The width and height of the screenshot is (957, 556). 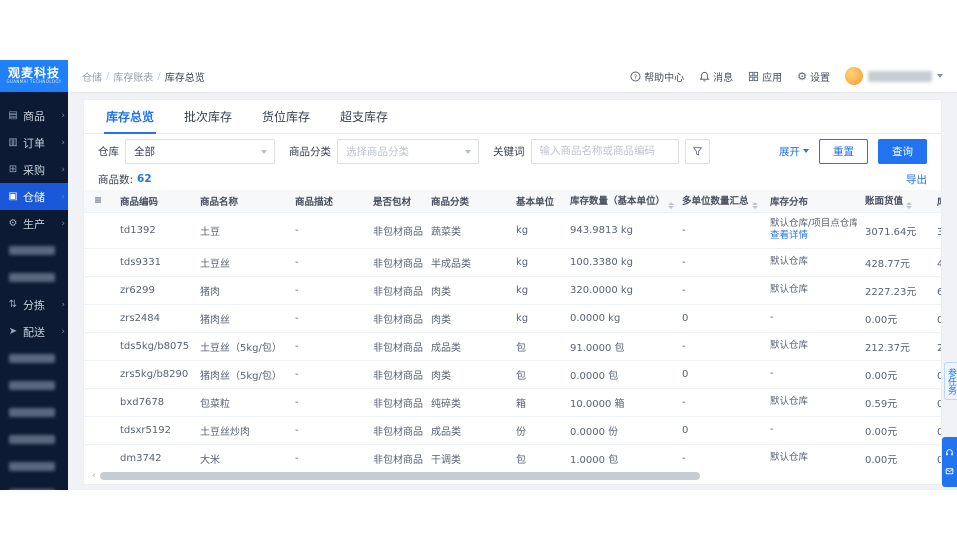 I want to click on user-menu, so click(x=894, y=76).